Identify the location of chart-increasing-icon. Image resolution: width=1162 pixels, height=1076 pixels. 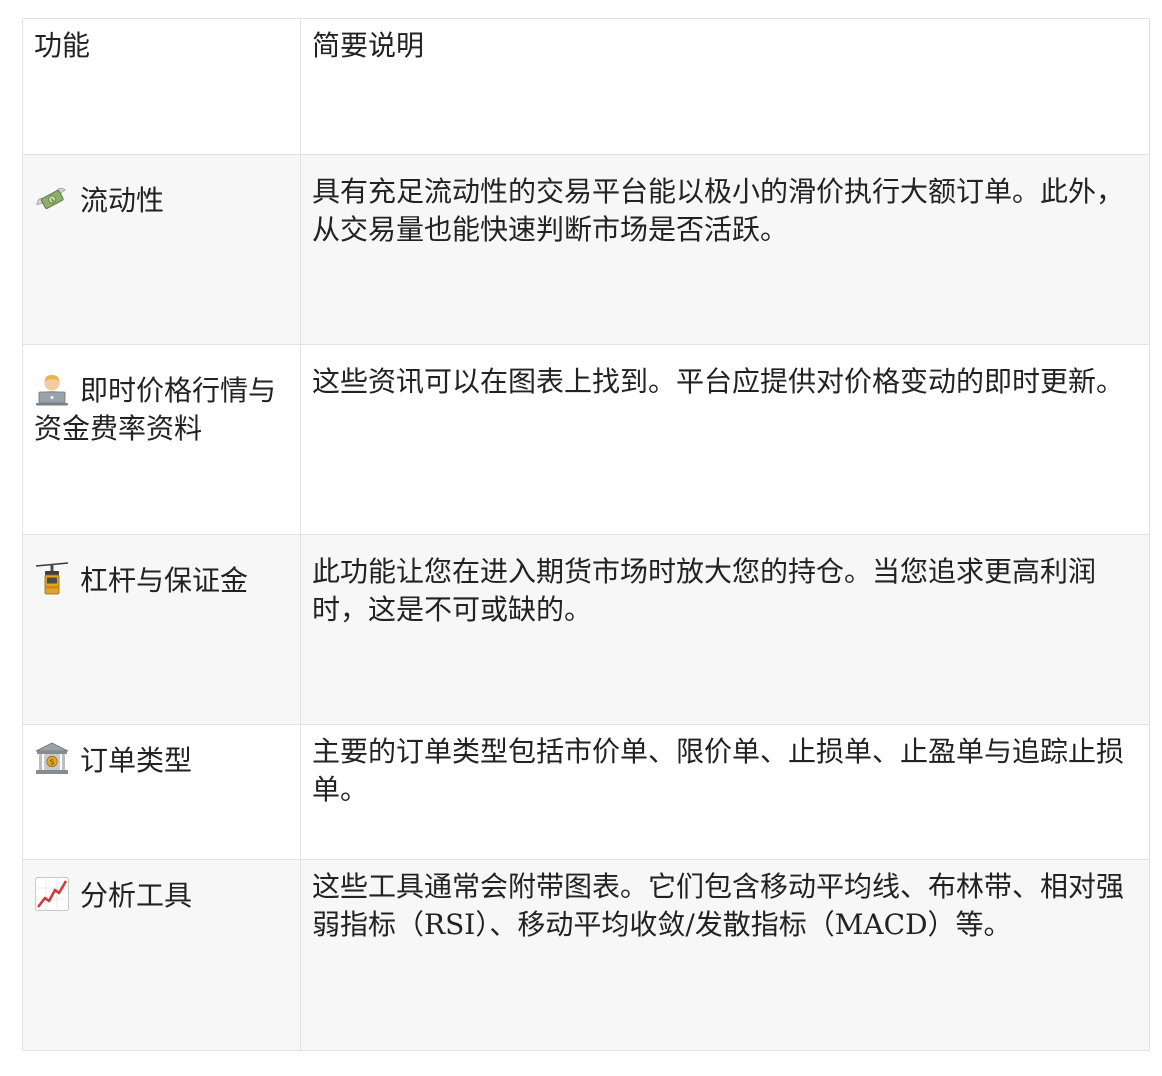
(52, 894).